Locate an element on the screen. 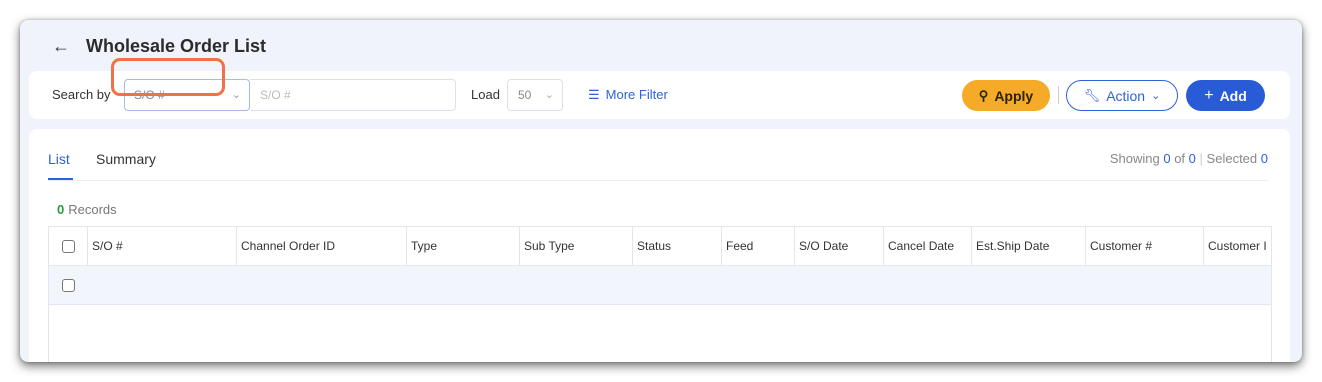 This screenshot has width=1322, height=382. records-number: 0 is located at coordinates (61, 209).